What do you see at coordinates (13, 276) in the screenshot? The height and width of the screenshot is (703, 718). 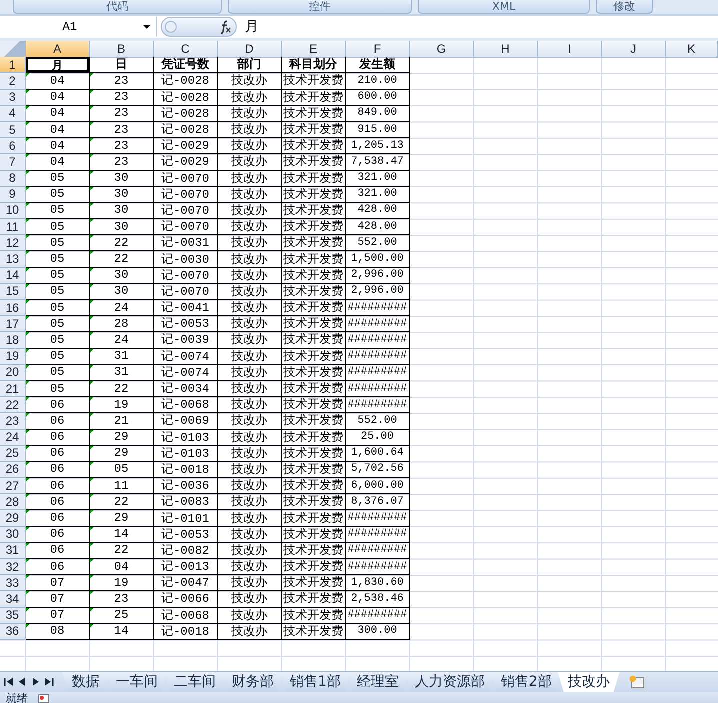 I see `row-header: 14` at bounding box center [13, 276].